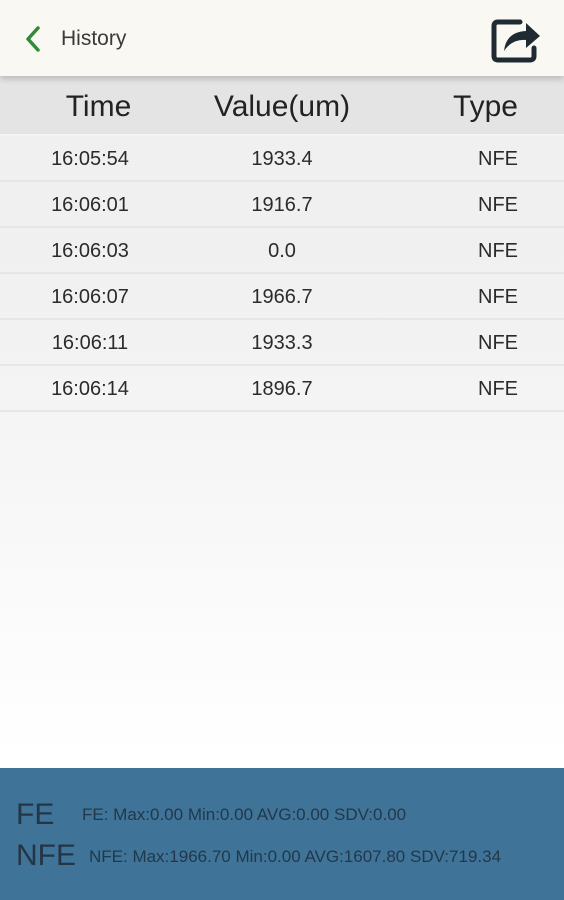  Describe the element at coordinates (35, 814) in the screenshot. I see `fe-label: FE` at that location.